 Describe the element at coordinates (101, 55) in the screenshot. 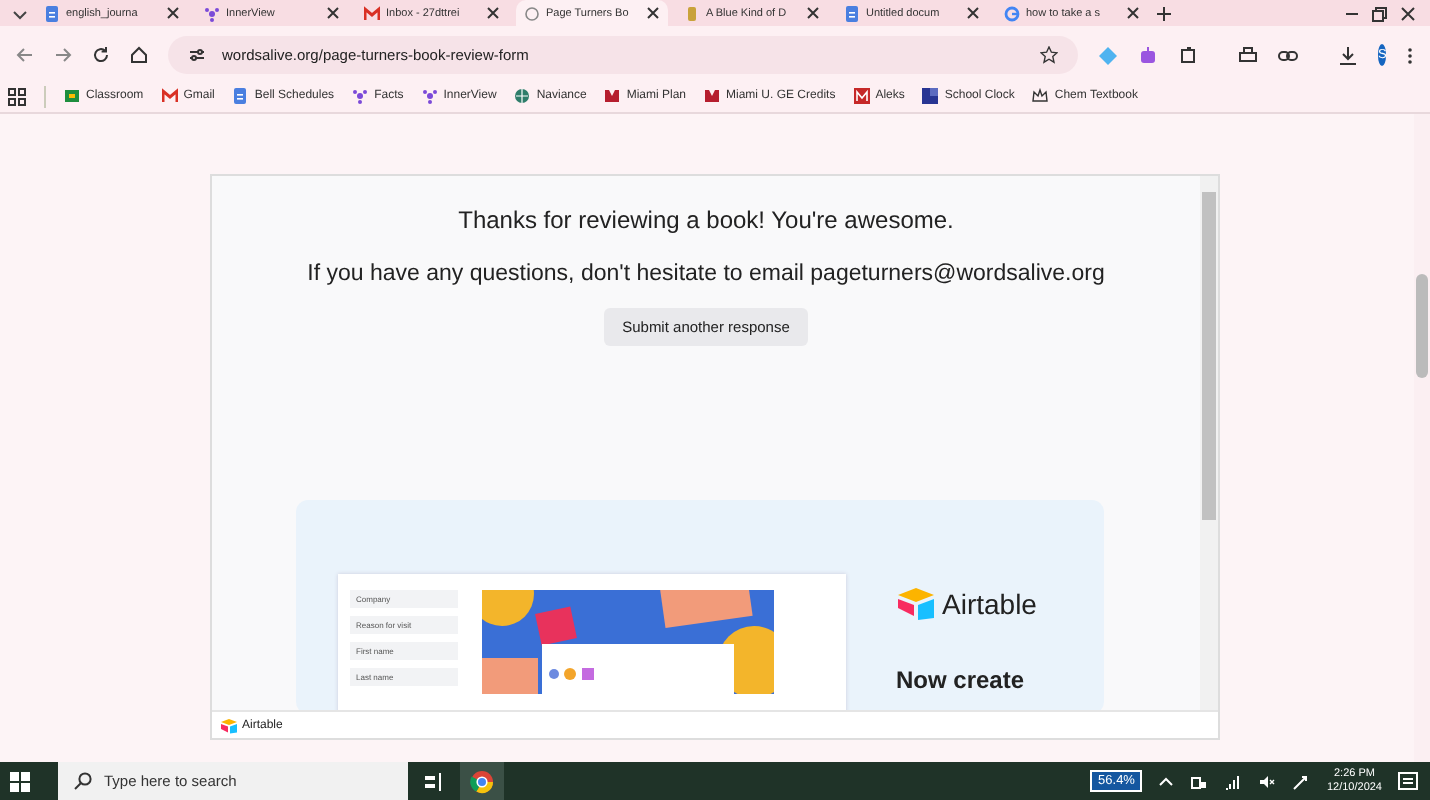

I see `reload-icon` at that location.